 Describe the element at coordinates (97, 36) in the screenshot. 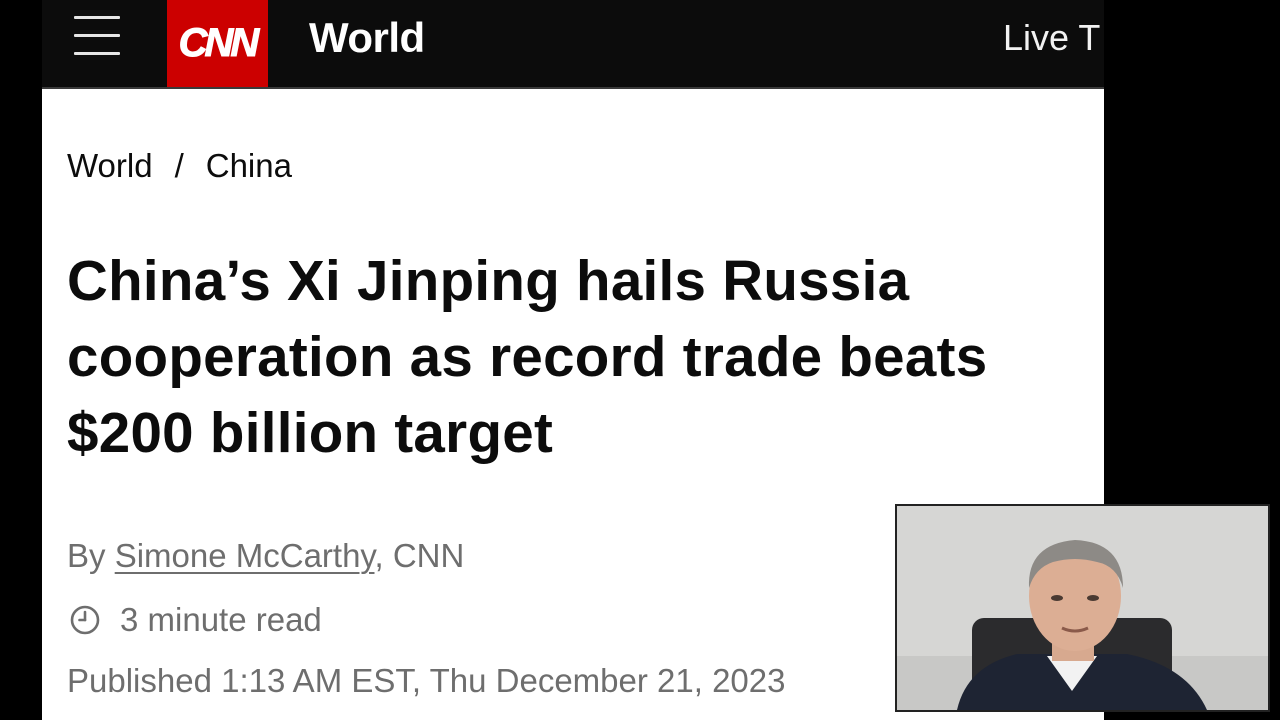

I see `hamburger-menu-icon` at that location.